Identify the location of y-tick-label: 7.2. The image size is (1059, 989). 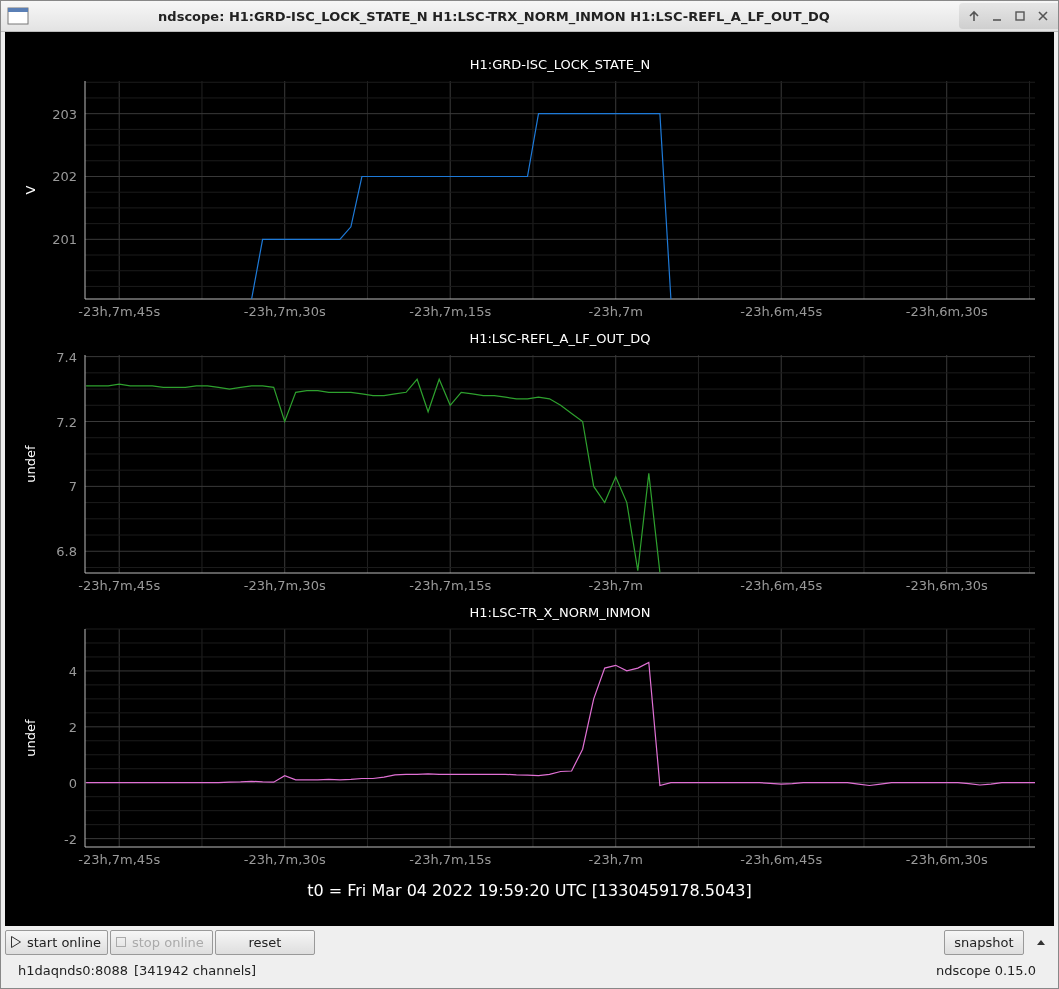
(66, 422).